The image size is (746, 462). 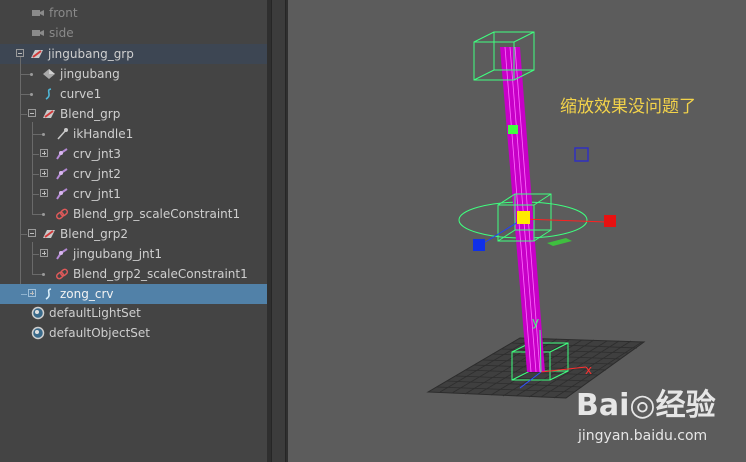 I want to click on outliner-item-label: ikHandle1, so click(x=103, y=134).